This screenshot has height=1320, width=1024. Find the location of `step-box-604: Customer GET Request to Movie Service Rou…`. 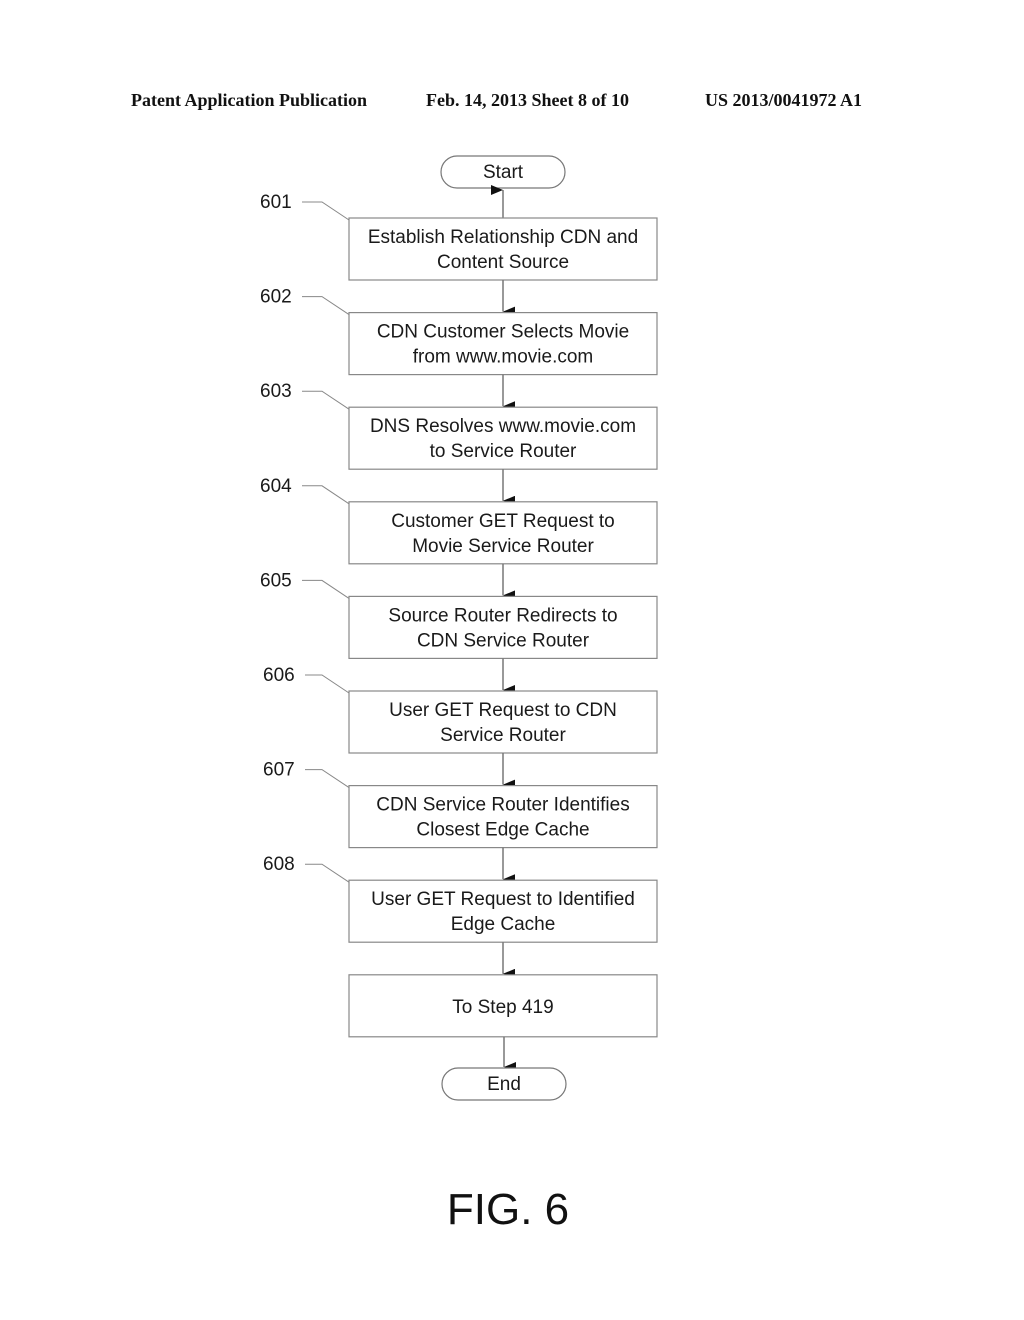

step-box-604: Customer GET Request to Movie Service Rou… is located at coordinates (459, 520).